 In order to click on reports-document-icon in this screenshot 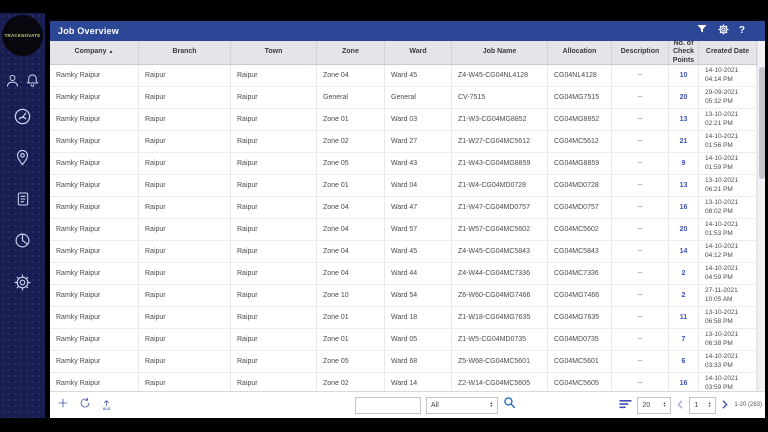, I will do `click(22, 199)`.